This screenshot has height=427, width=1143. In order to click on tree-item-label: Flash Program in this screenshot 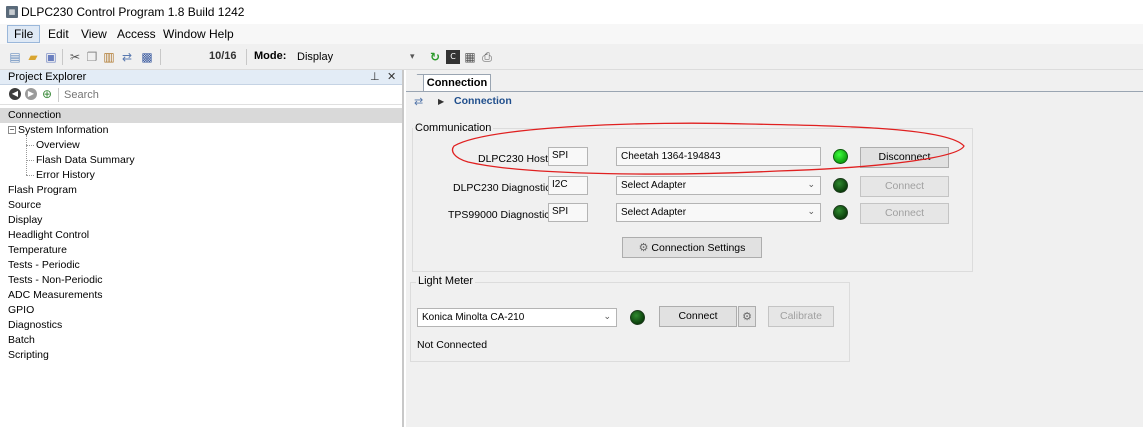, I will do `click(42, 190)`.